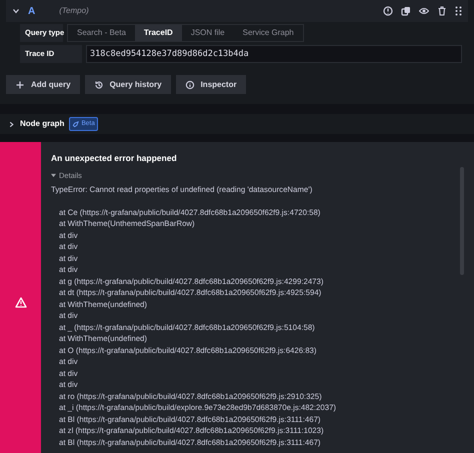  What do you see at coordinates (274, 54) in the screenshot?
I see `trace-id-input: 318c8ed954128e37d89d86d2c13b4da` at bounding box center [274, 54].